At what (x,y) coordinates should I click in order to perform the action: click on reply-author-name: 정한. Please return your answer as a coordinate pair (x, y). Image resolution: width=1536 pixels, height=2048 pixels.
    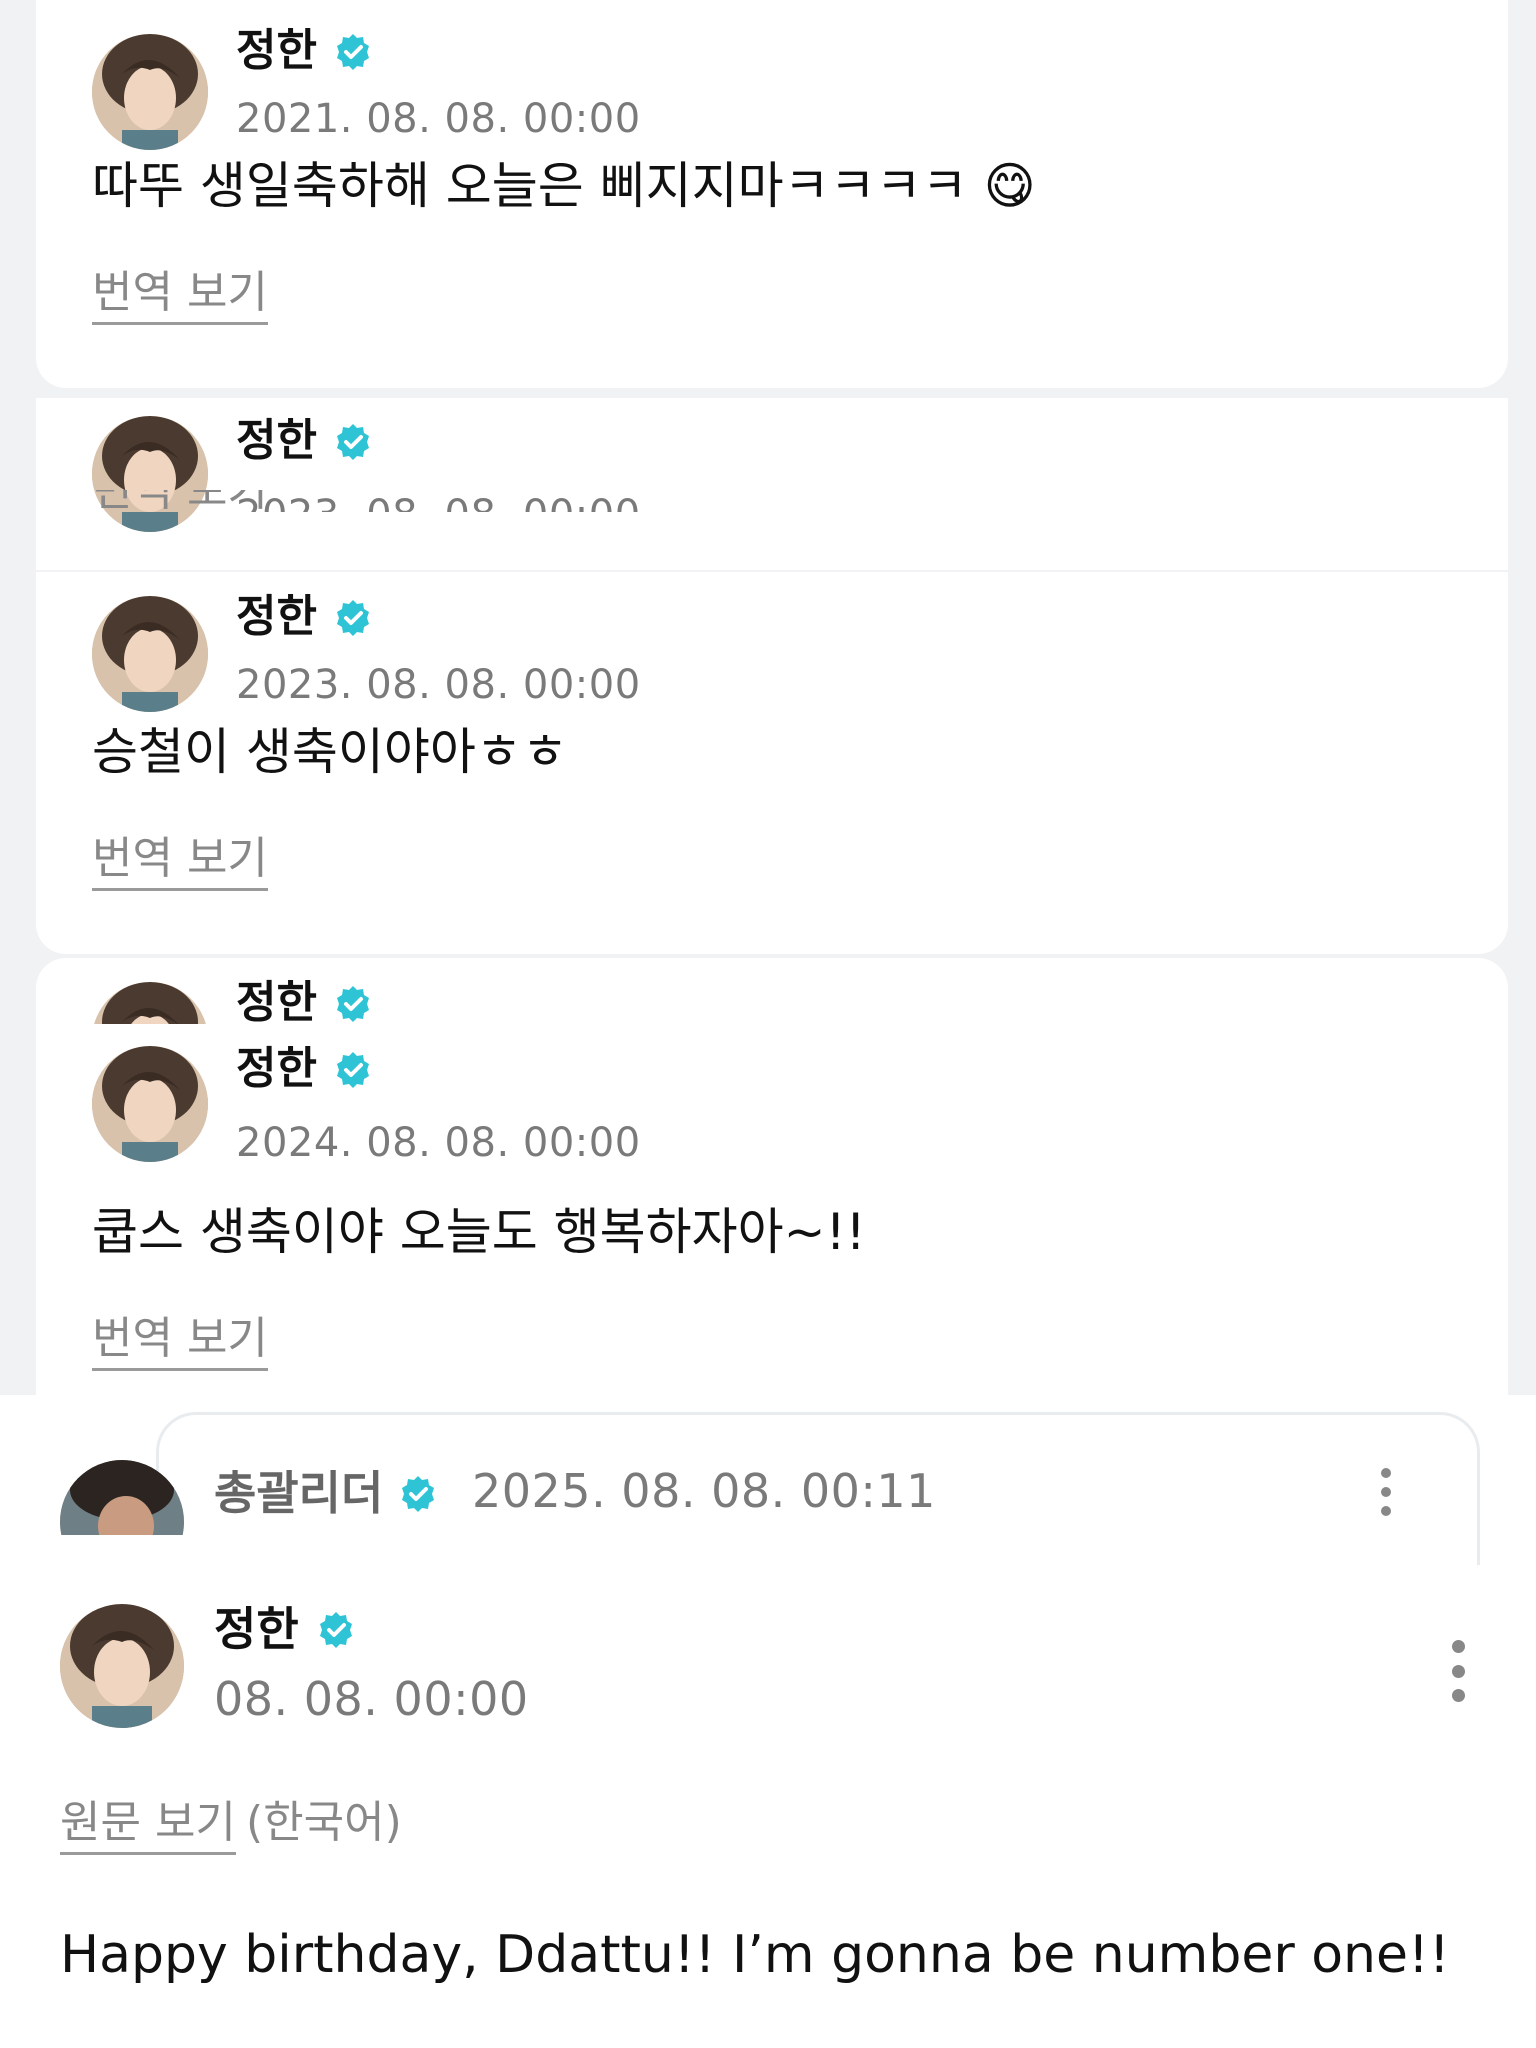
    Looking at the image, I should click on (256, 1629).